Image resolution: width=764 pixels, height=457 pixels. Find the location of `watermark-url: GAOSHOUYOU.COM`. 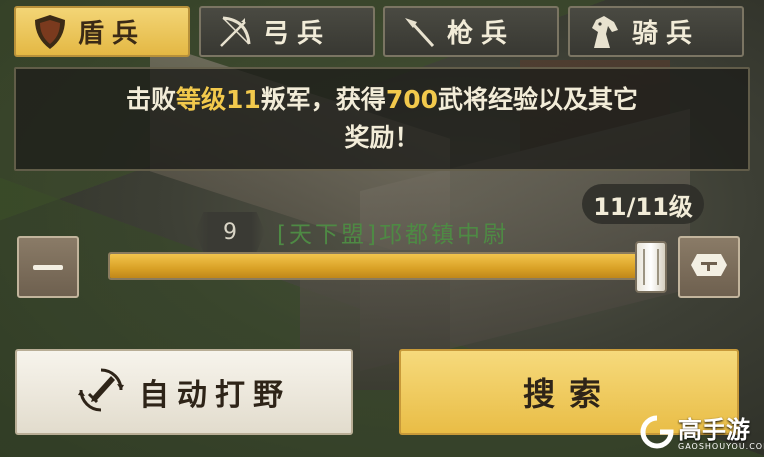

watermark-url: GAOSHOUYOU.COM is located at coordinates (721, 446).